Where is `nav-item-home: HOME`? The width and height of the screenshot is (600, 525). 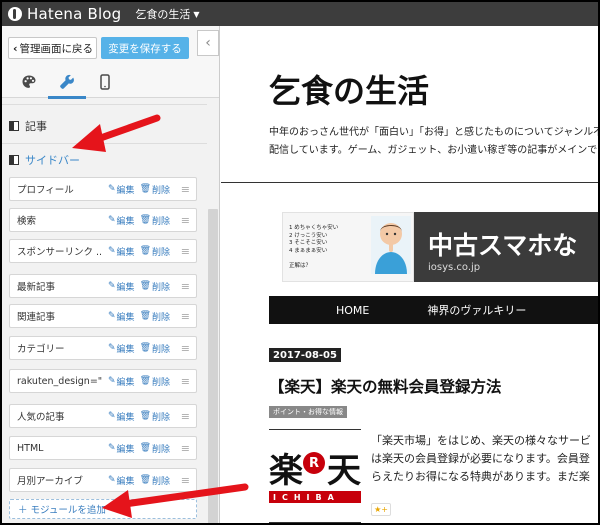 nav-item-home: HOME is located at coordinates (352, 310).